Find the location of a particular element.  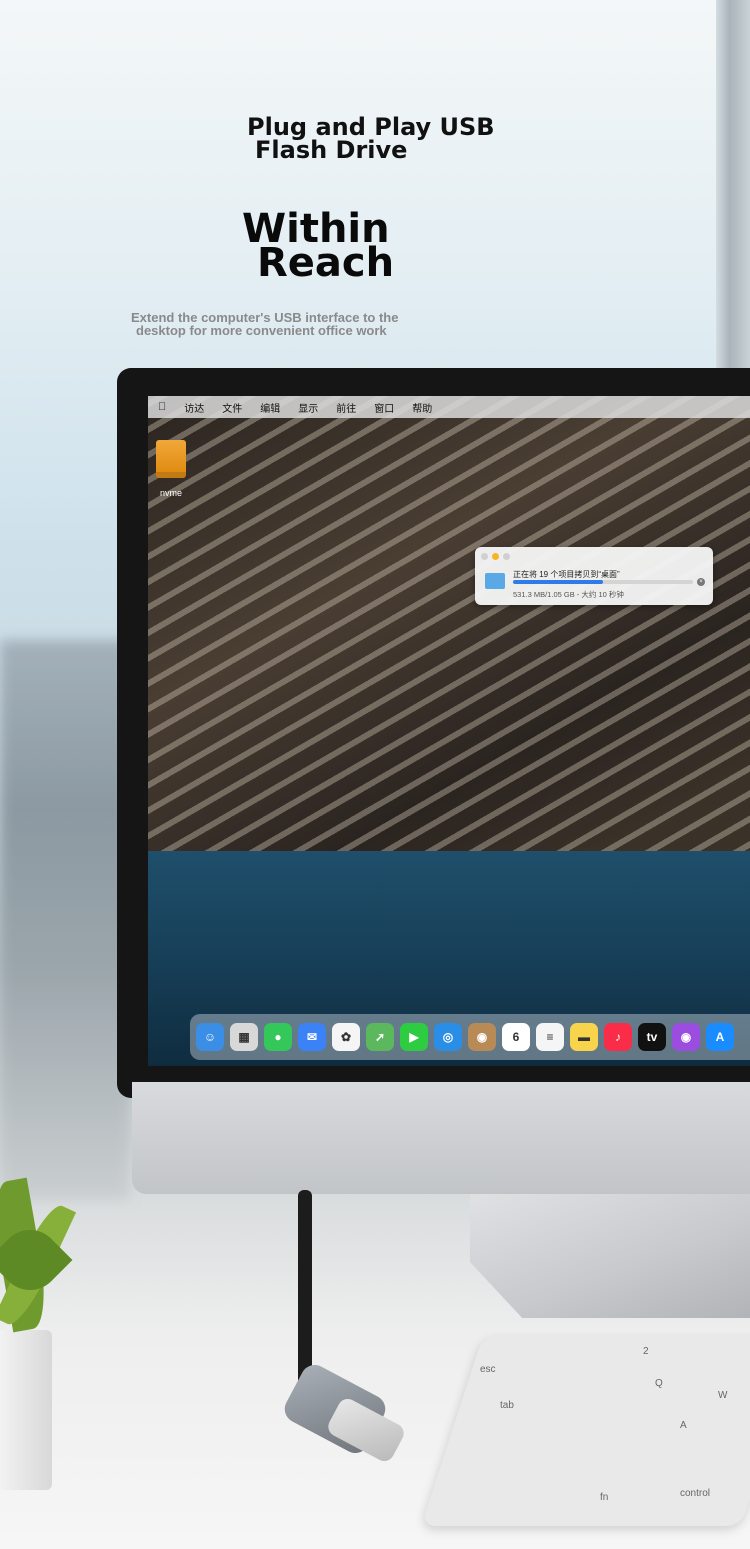

monitor-chin is located at coordinates (441, 1138).